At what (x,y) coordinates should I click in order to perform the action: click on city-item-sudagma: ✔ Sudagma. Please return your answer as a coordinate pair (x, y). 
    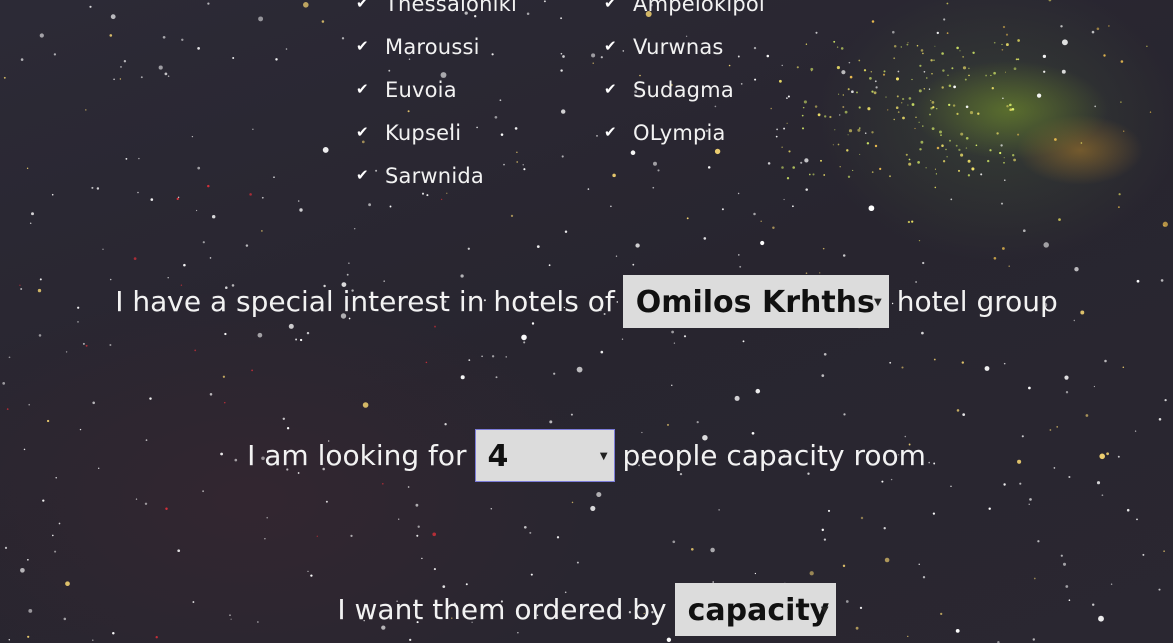
    Looking at the image, I should click on (684, 90).